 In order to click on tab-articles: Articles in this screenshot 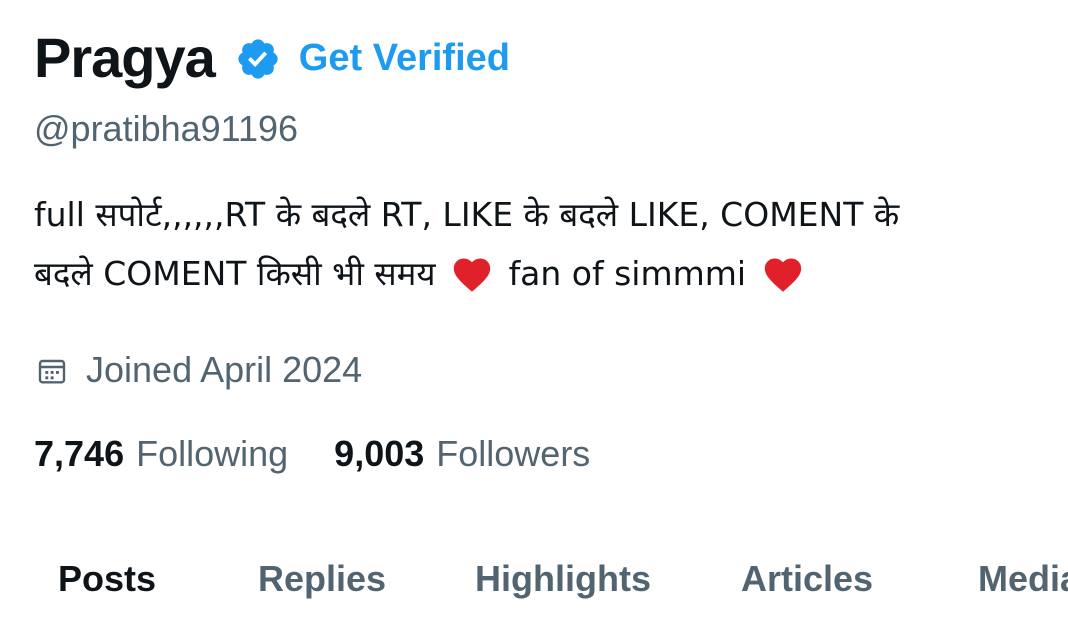, I will do `click(807, 579)`.